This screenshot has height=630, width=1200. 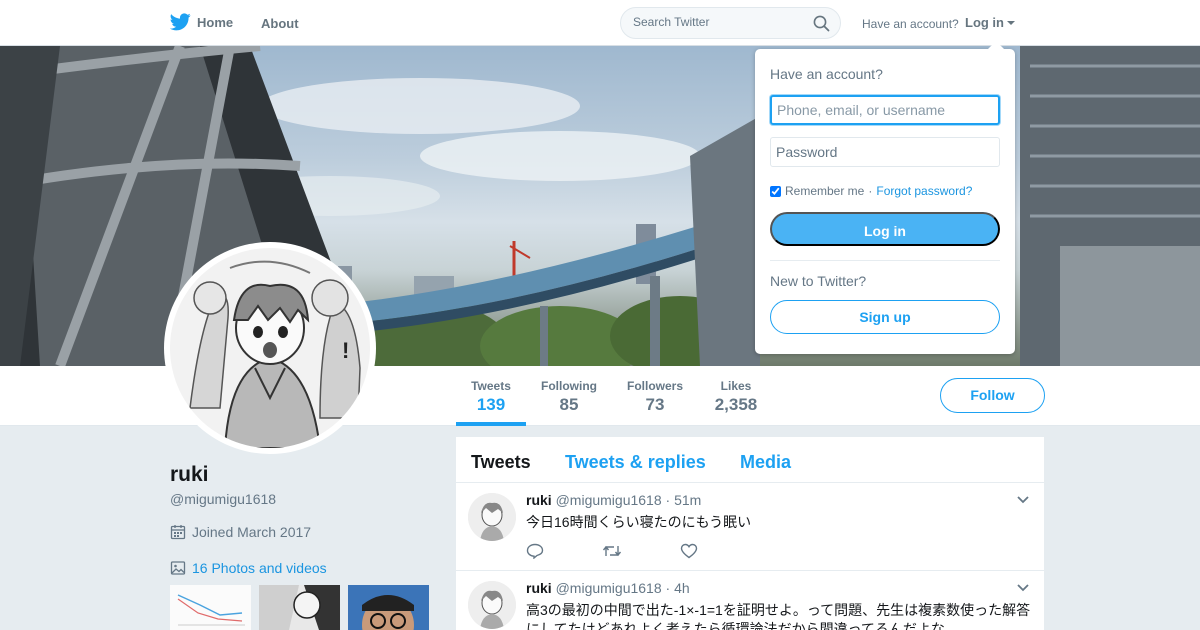 What do you see at coordinates (654, 386) in the screenshot?
I see `stat-followers-label: Followers` at bounding box center [654, 386].